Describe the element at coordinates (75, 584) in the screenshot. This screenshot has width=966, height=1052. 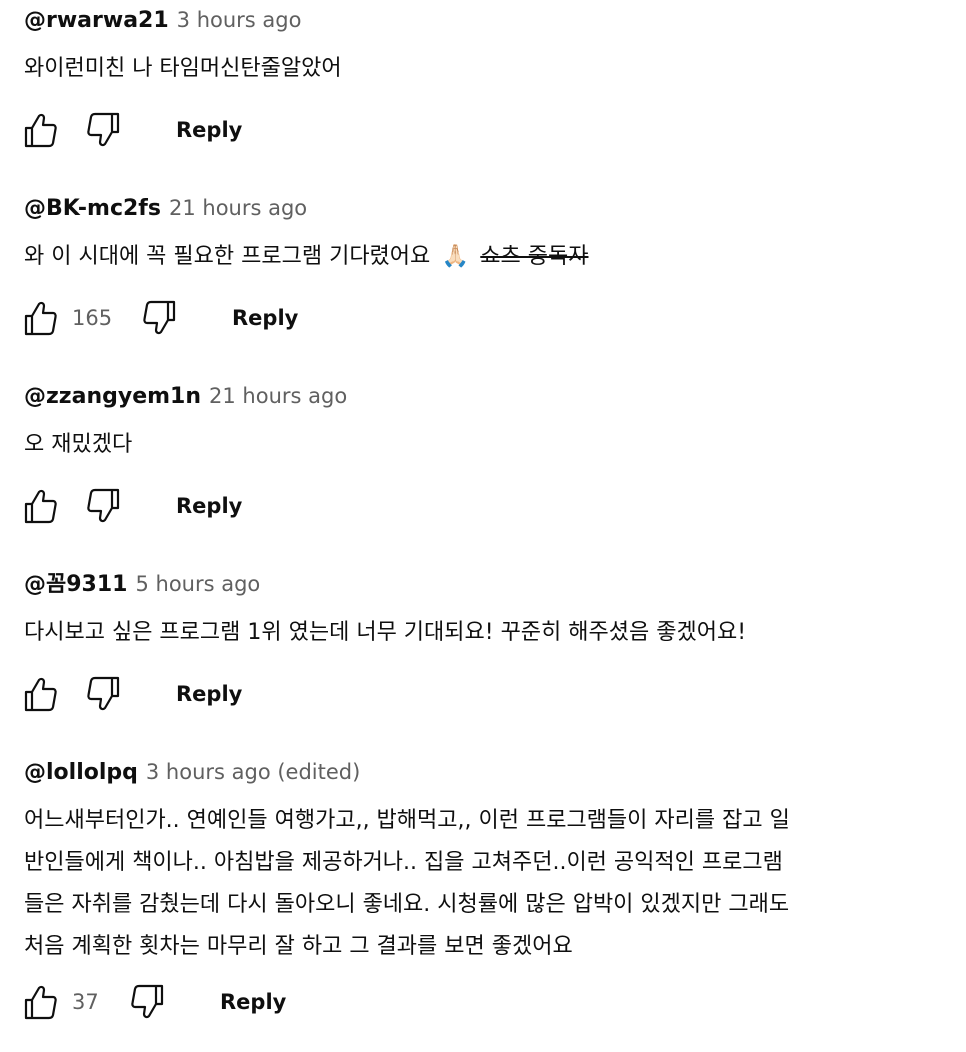
I see `comment-author: @꼼9311` at that location.